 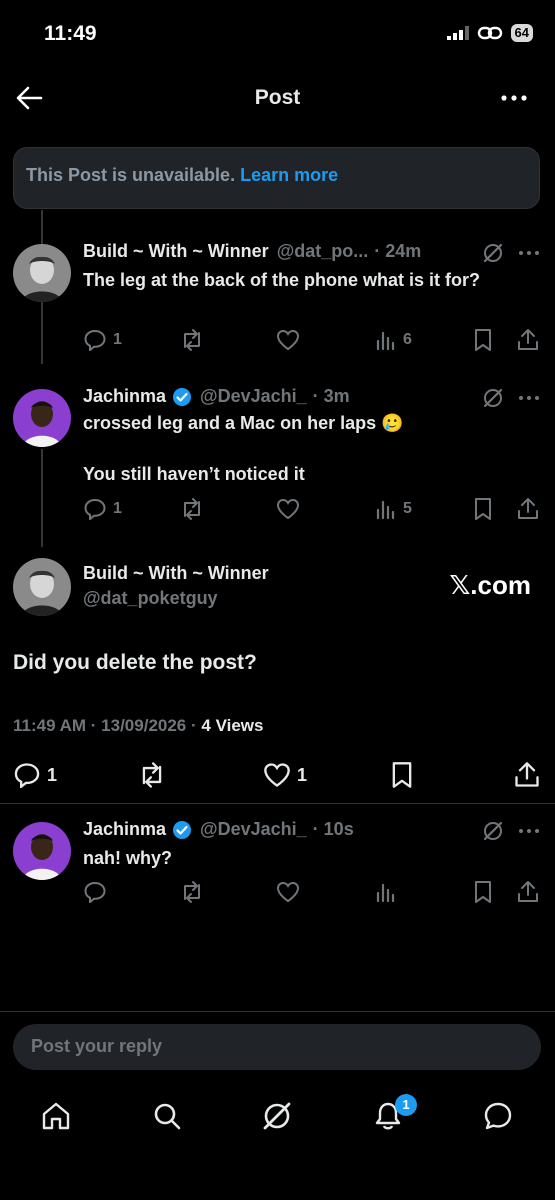 I want to click on views-count: 6, so click(x=407, y=339).